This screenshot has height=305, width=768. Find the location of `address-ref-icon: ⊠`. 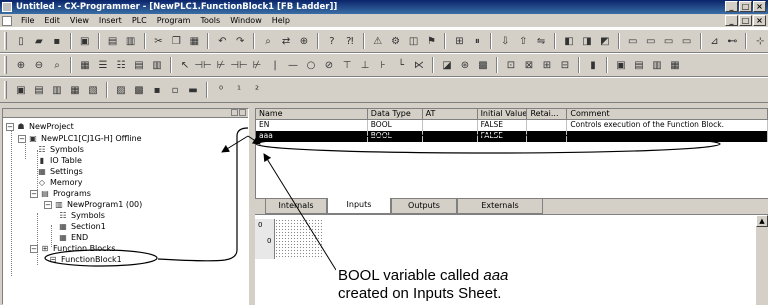

address-ref-icon: ⊠ is located at coordinates (529, 65).